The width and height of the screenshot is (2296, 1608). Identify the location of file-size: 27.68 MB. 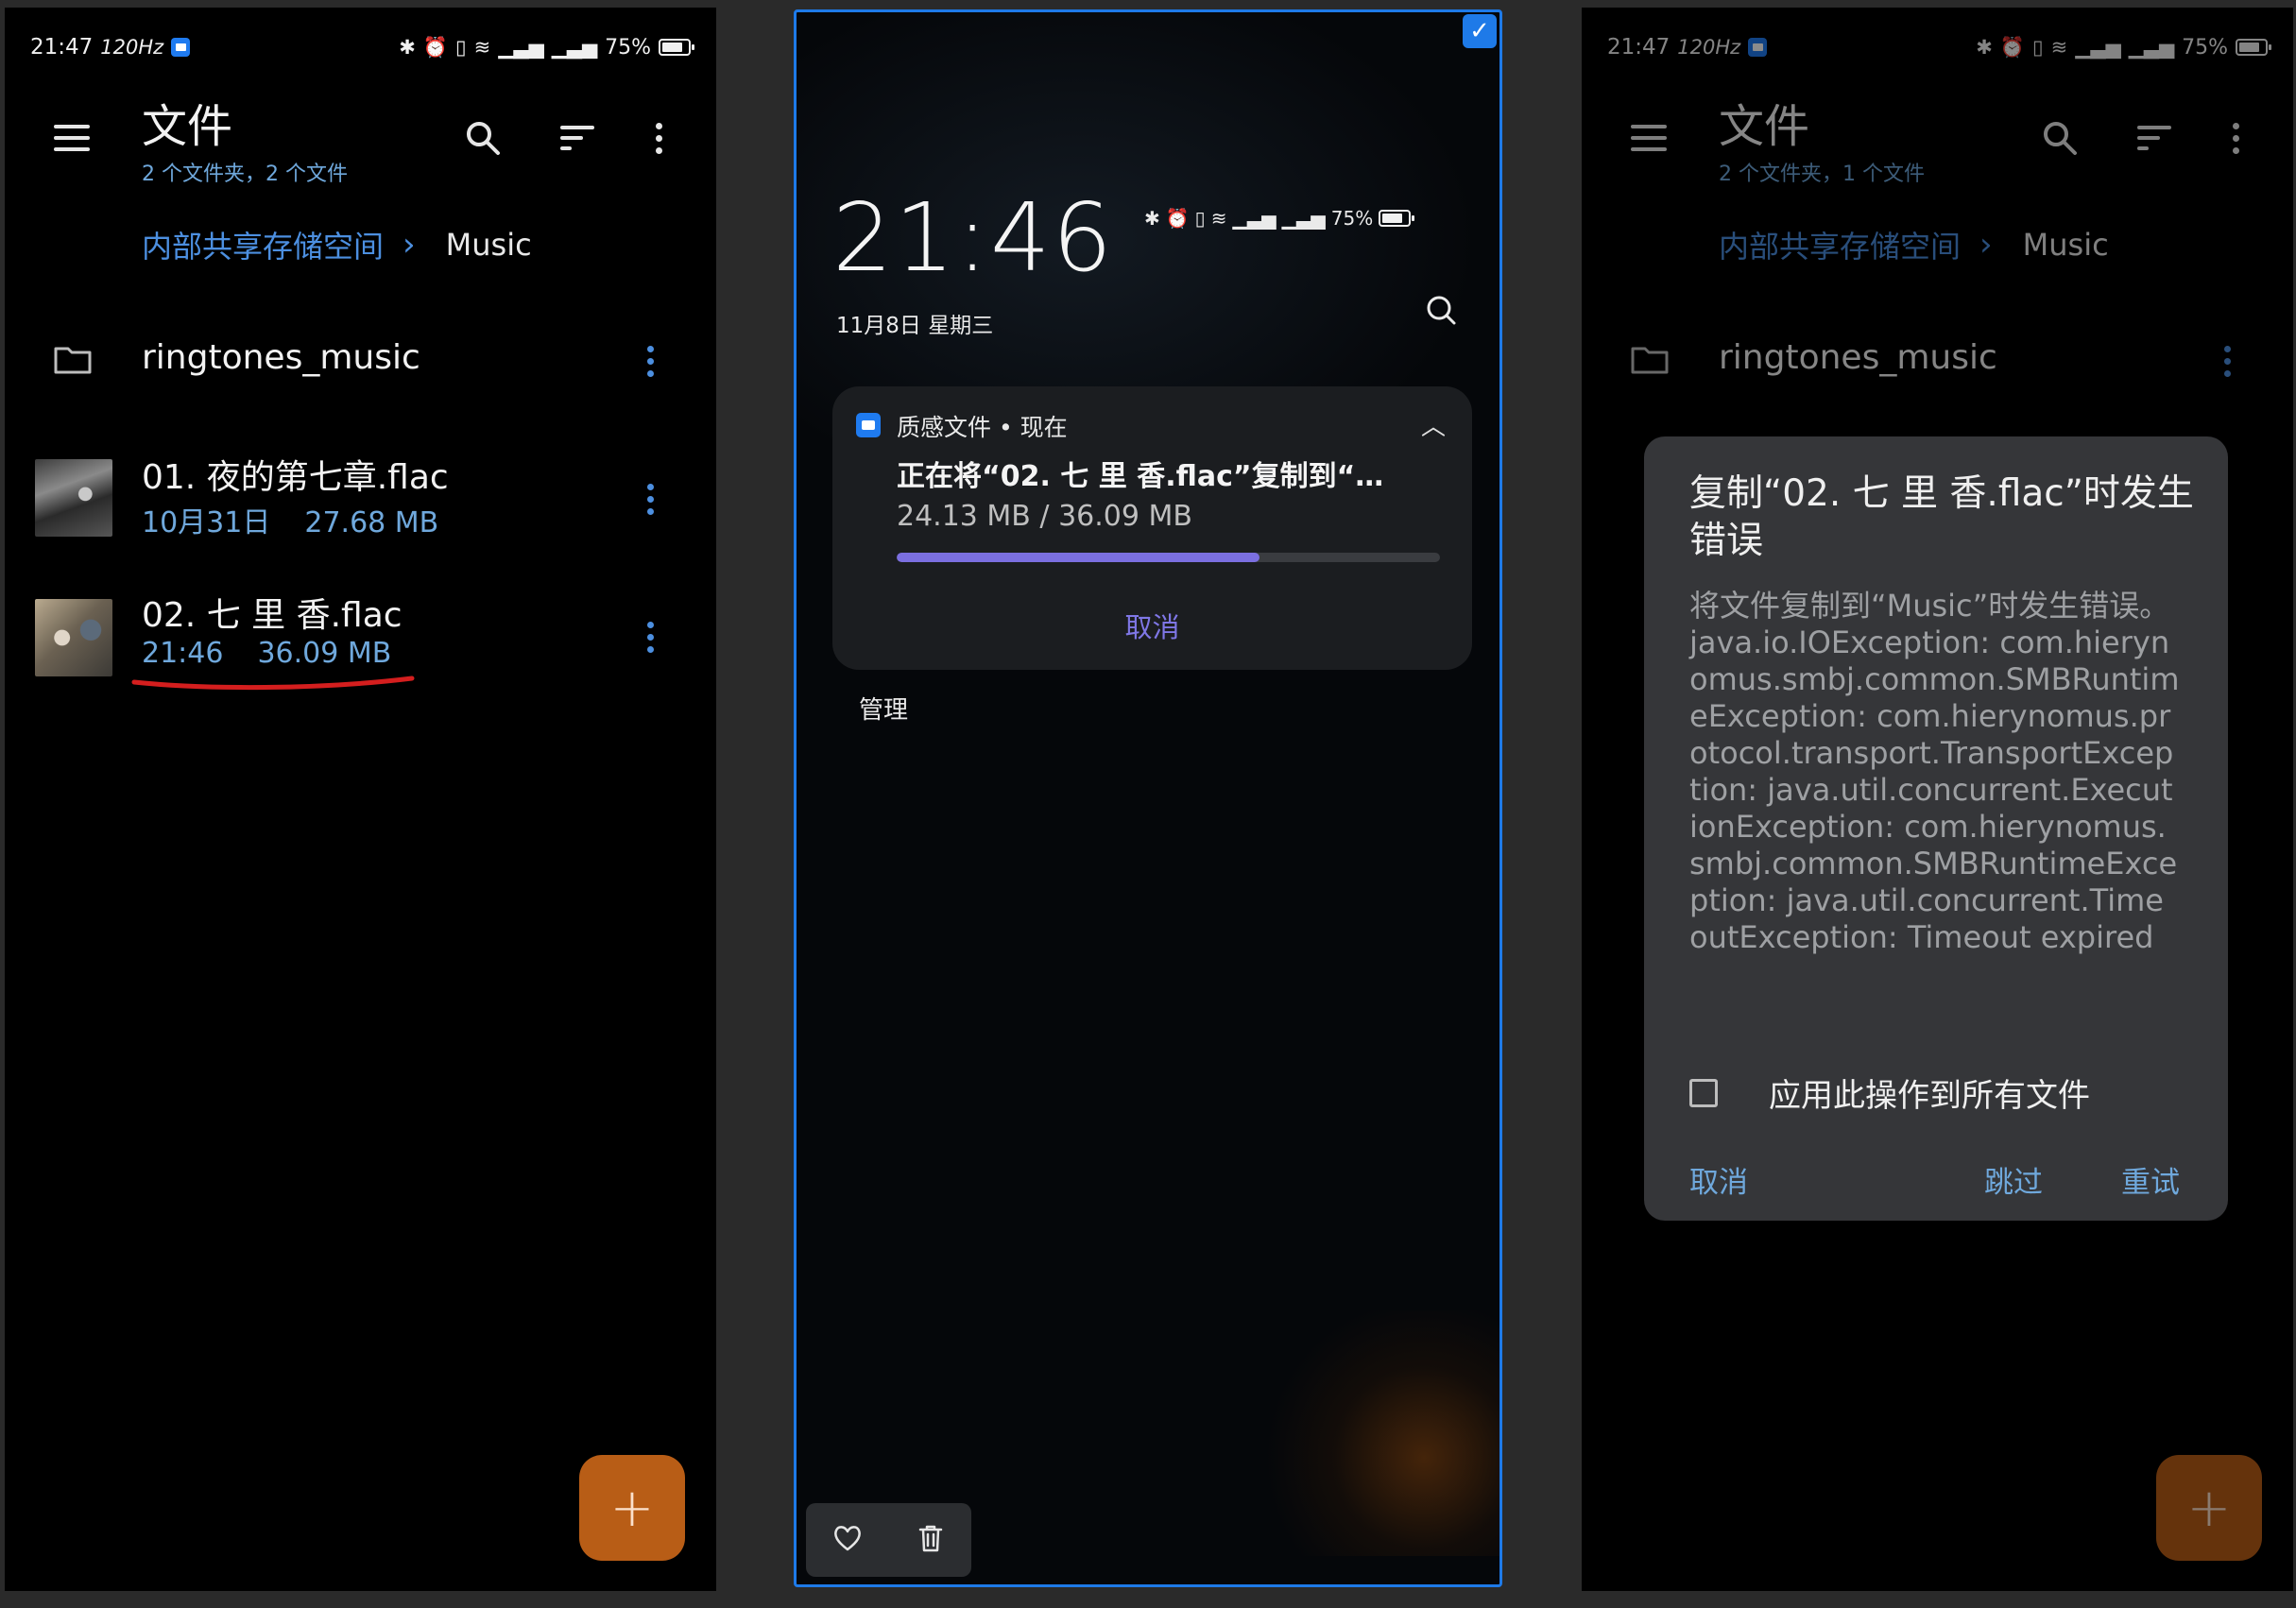
(371, 522).